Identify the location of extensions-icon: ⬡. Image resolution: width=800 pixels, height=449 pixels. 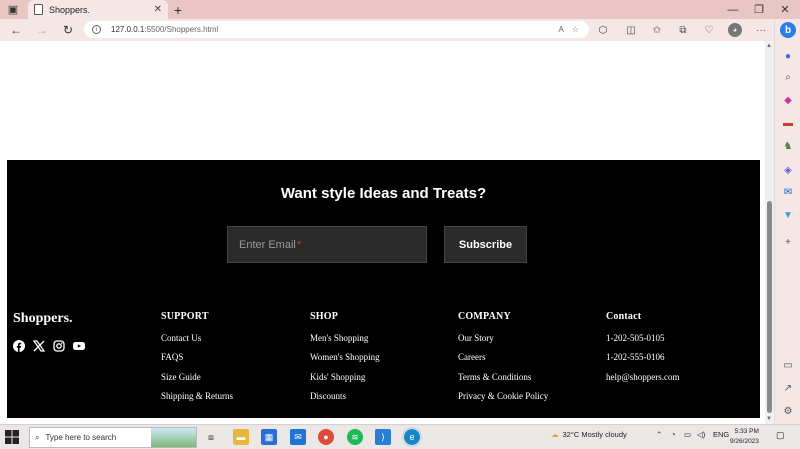
(603, 30).